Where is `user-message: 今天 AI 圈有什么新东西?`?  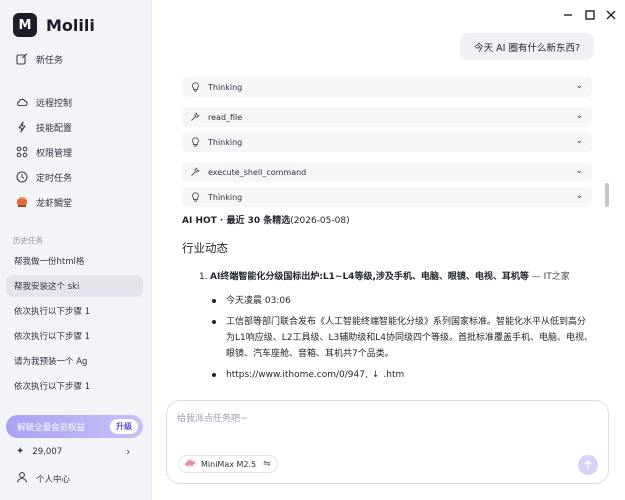
user-message: 今天 AI 圈有什么新东西? is located at coordinates (527, 46).